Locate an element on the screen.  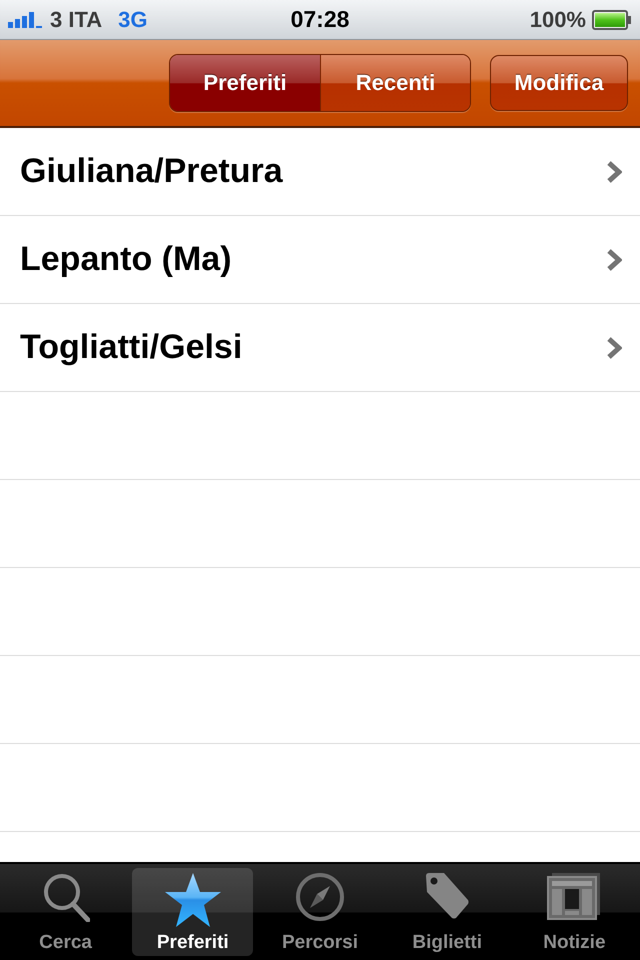
list-row: Lepanto (Ma) is located at coordinates (320, 260).